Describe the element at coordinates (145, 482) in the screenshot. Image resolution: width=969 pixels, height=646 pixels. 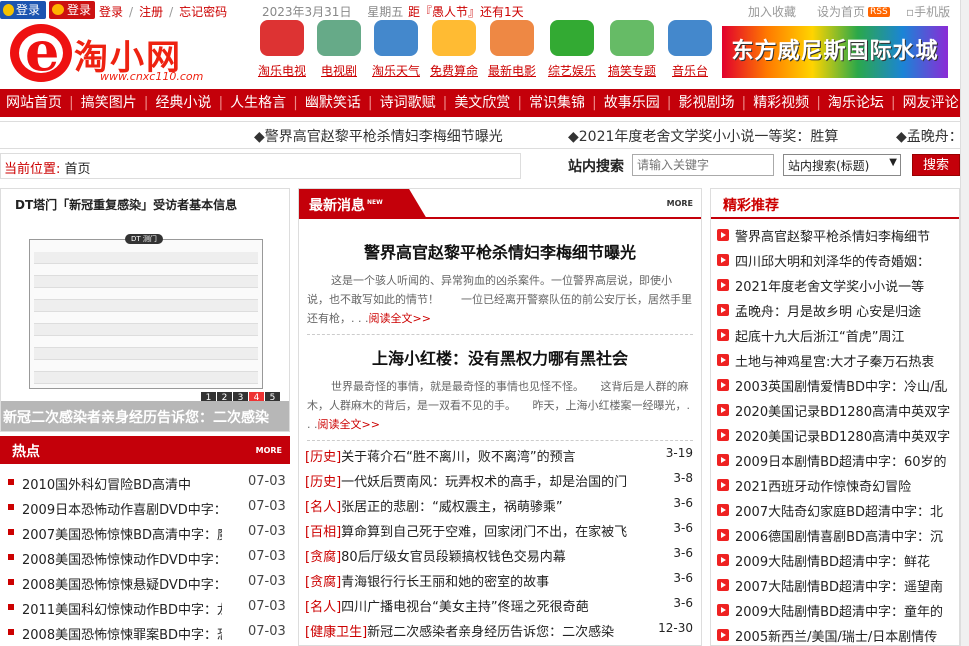
I see `list-item: 2010国外科幻冒险BD高清中 07-03` at that location.